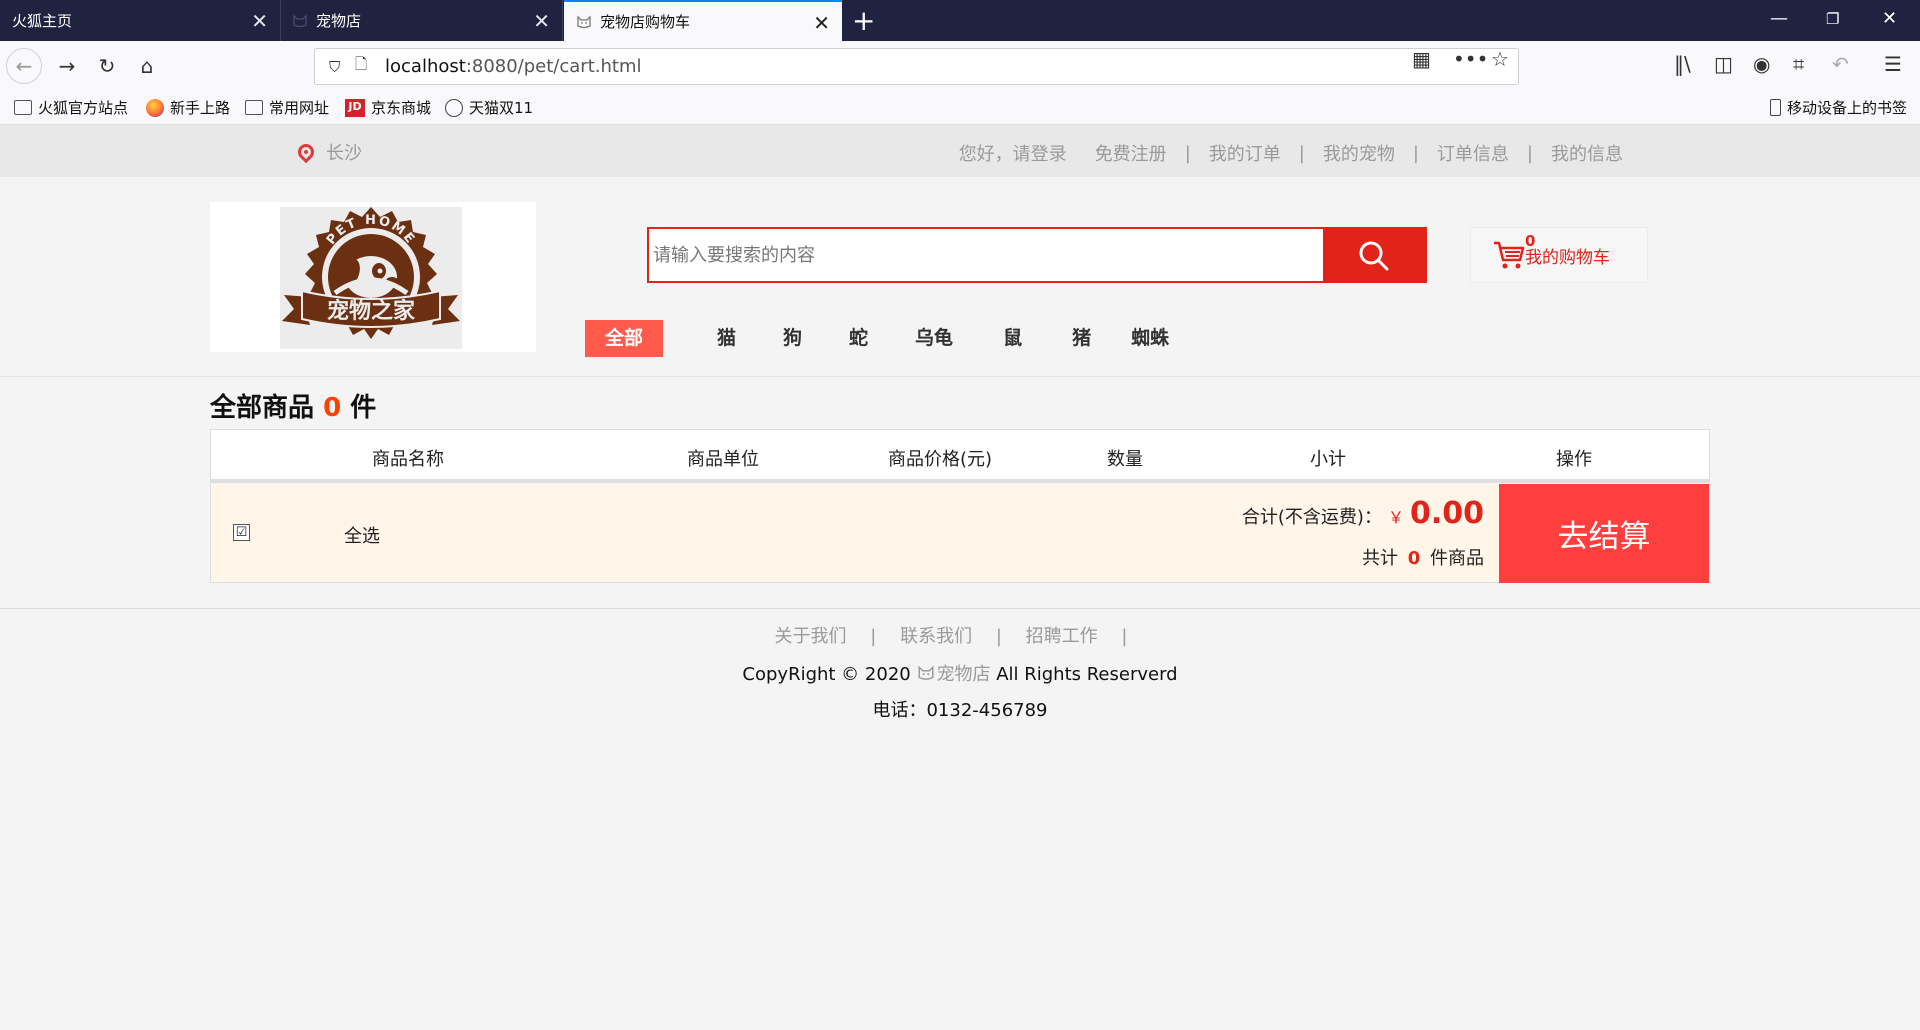 The height and width of the screenshot is (1030, 1920). What do you see at coordinates (24, 66) in the screenshot?
I see `back-arrow-icon: ←` at bounding box center [24, 66].